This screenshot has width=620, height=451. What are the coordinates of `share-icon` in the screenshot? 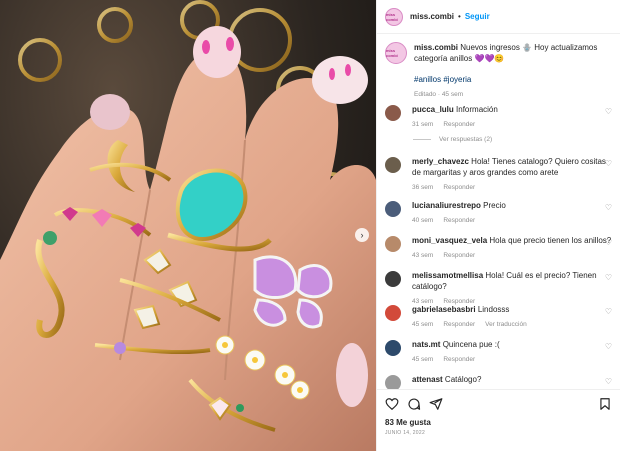 It's located at (436, 404).